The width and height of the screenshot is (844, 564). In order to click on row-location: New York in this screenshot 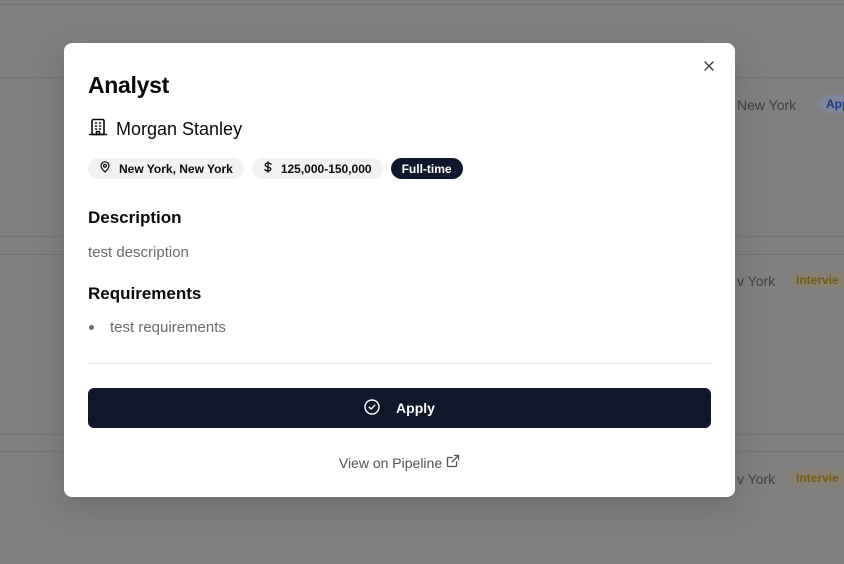, I will do `click(767, 105)`.